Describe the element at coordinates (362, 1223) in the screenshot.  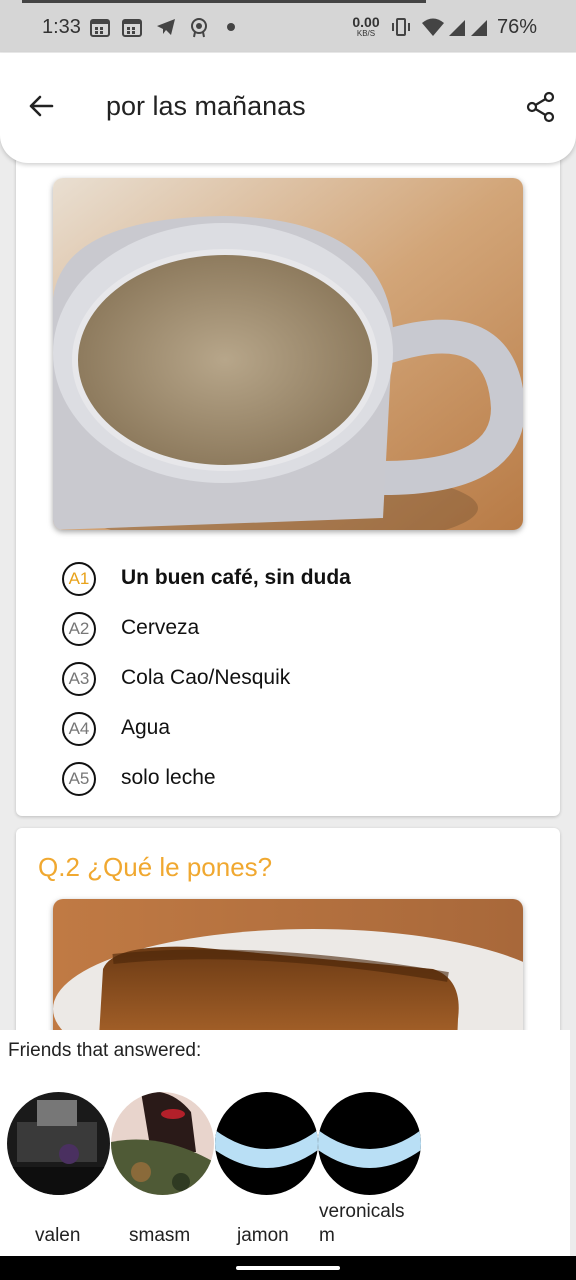
I see `friend-name: veronicals m` at that location.